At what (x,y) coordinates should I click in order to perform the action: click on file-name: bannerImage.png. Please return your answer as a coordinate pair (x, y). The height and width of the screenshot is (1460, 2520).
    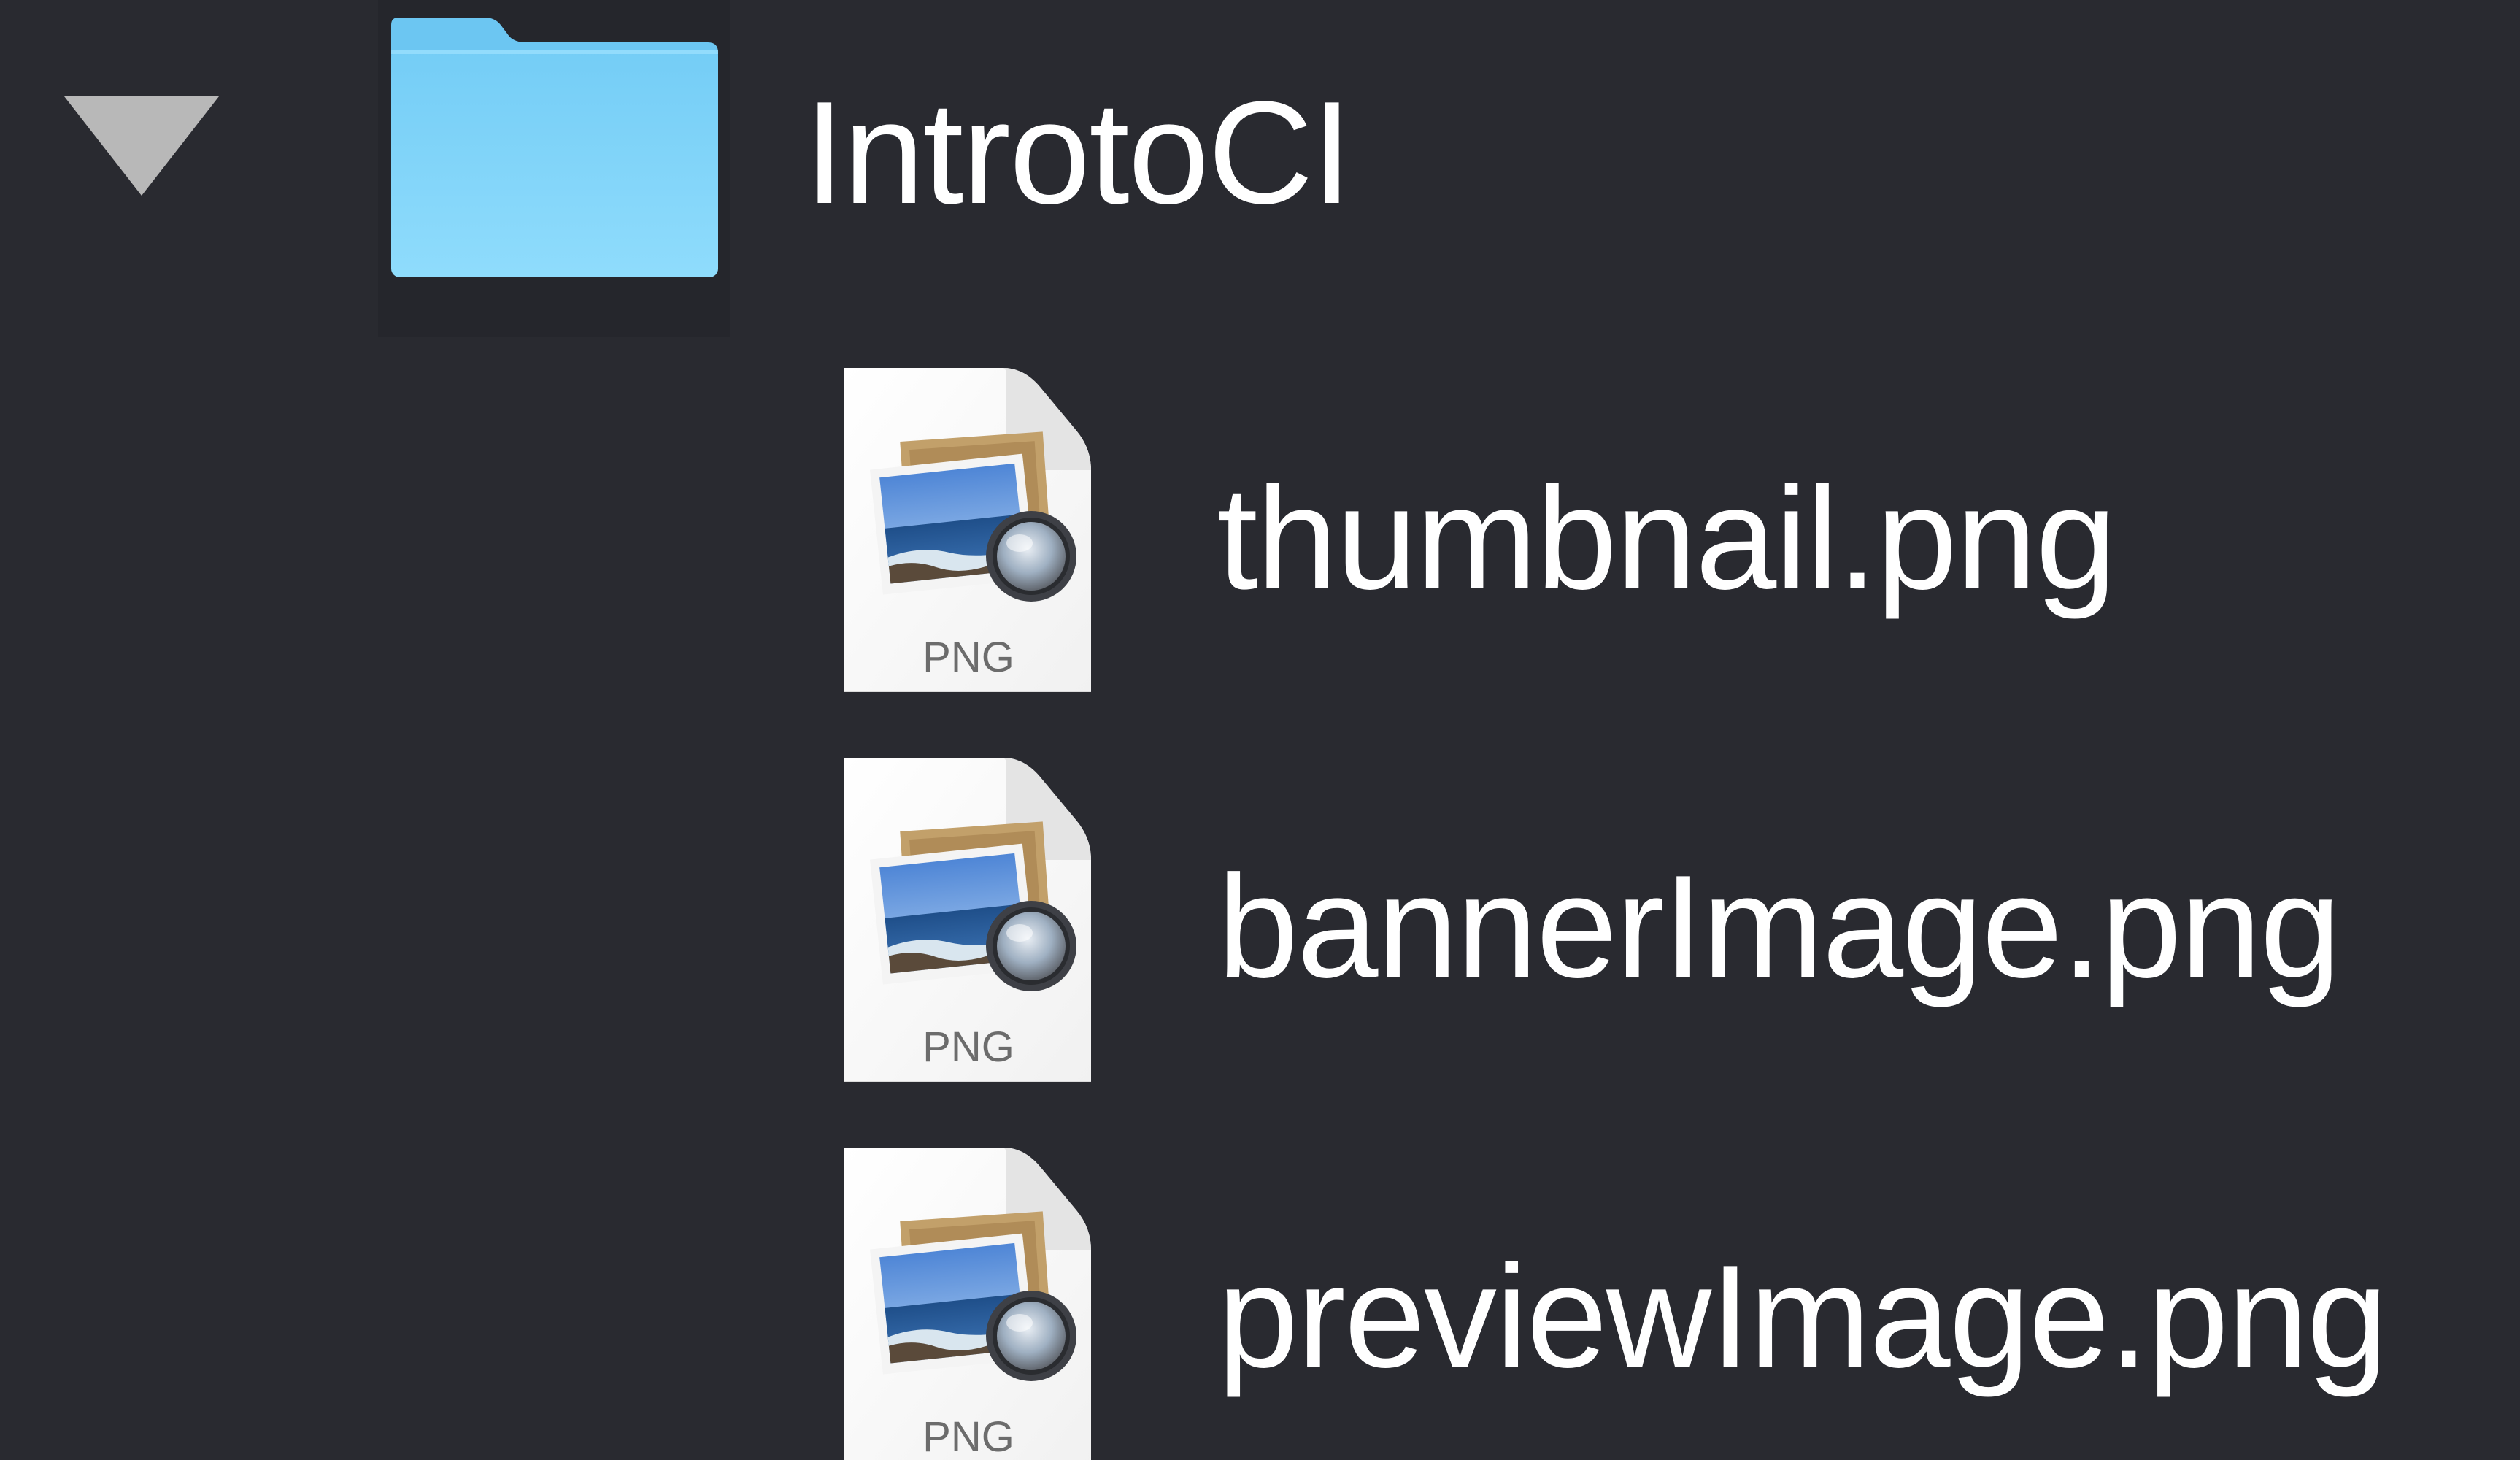
    Looking at the image, I should click on (1779, 927).